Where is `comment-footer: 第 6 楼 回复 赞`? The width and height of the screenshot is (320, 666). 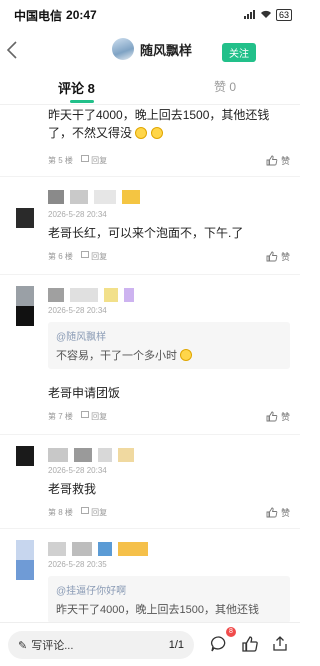
comment-footer: 第 6 楼 回复 赞 is located at coordinates (169, 256).